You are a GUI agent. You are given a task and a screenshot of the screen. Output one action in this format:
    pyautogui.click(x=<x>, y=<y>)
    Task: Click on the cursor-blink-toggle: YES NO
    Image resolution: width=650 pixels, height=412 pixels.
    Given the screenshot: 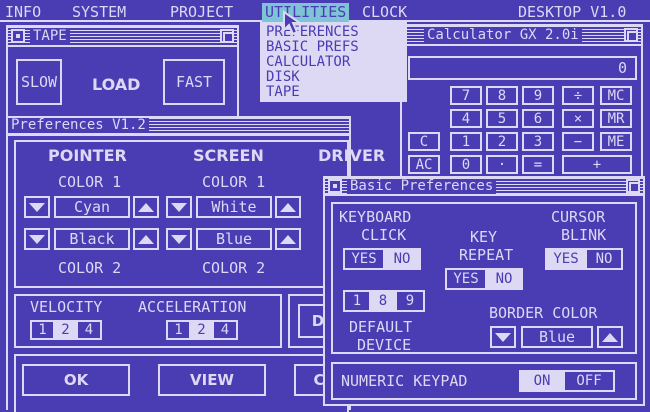 What is the action you would take?
    pyautogui.click(x=584, y=259)
    